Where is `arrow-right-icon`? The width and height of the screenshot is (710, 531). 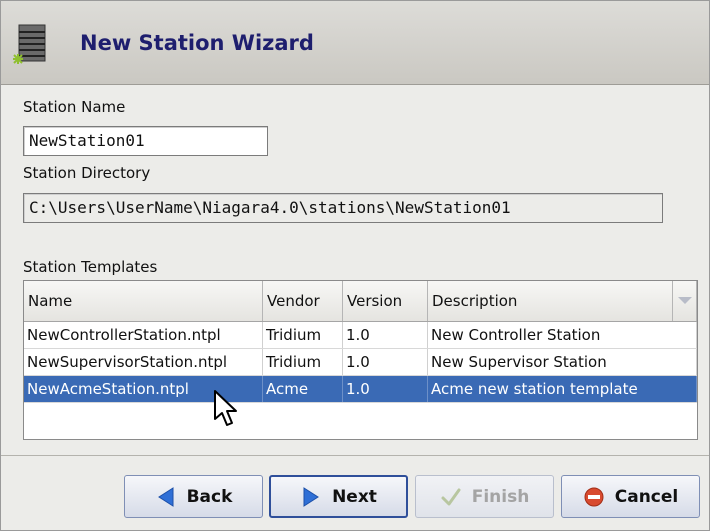 arrow-right-icon is located at coordinates (311, 496).